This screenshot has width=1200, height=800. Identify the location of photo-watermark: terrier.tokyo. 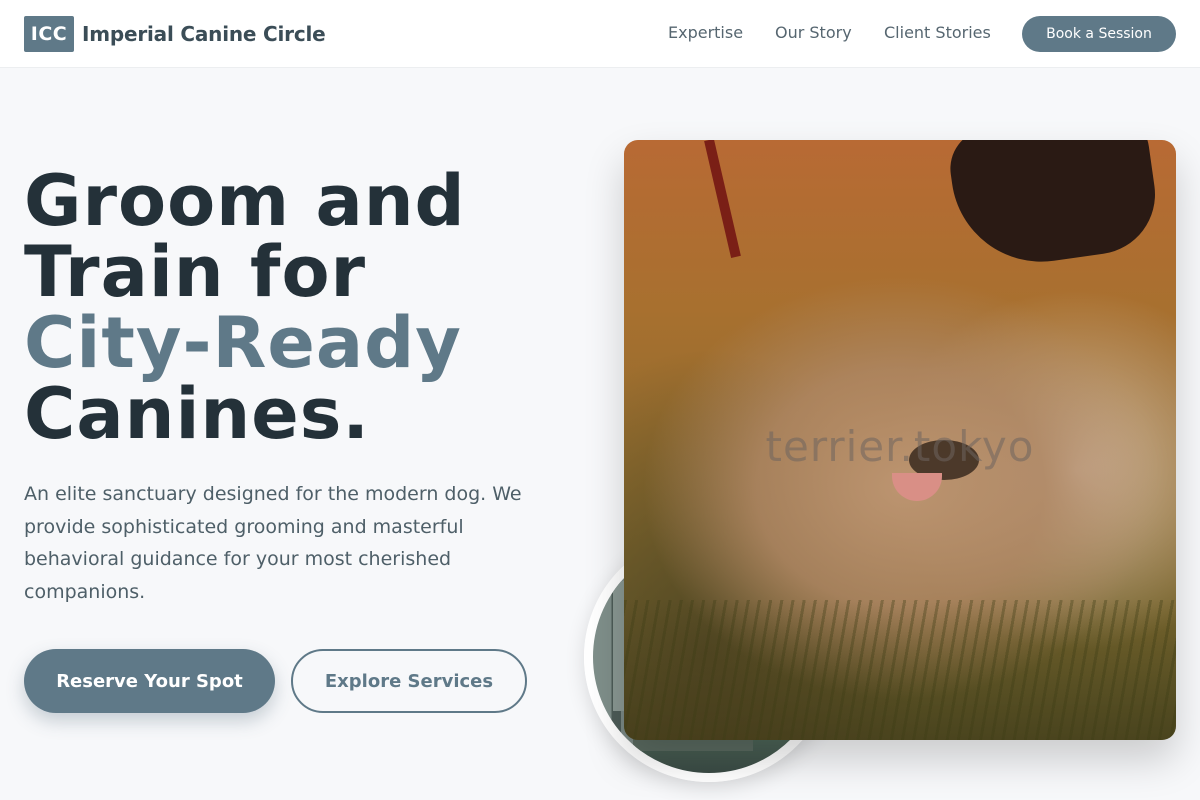
(900, 446).